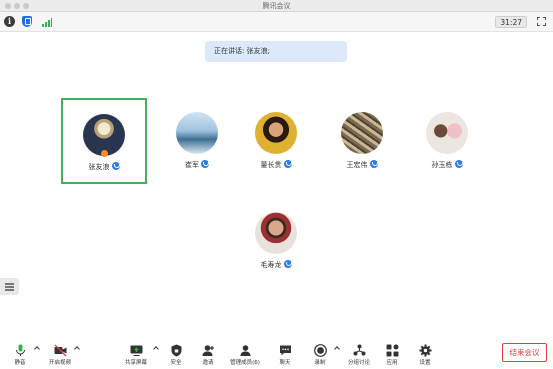 This screenshot has height=369, width=553. What do you see at coordinates (285, 363) in the screenshot?
I see `chat-label: 聊天` at bounding box center [285, 363].